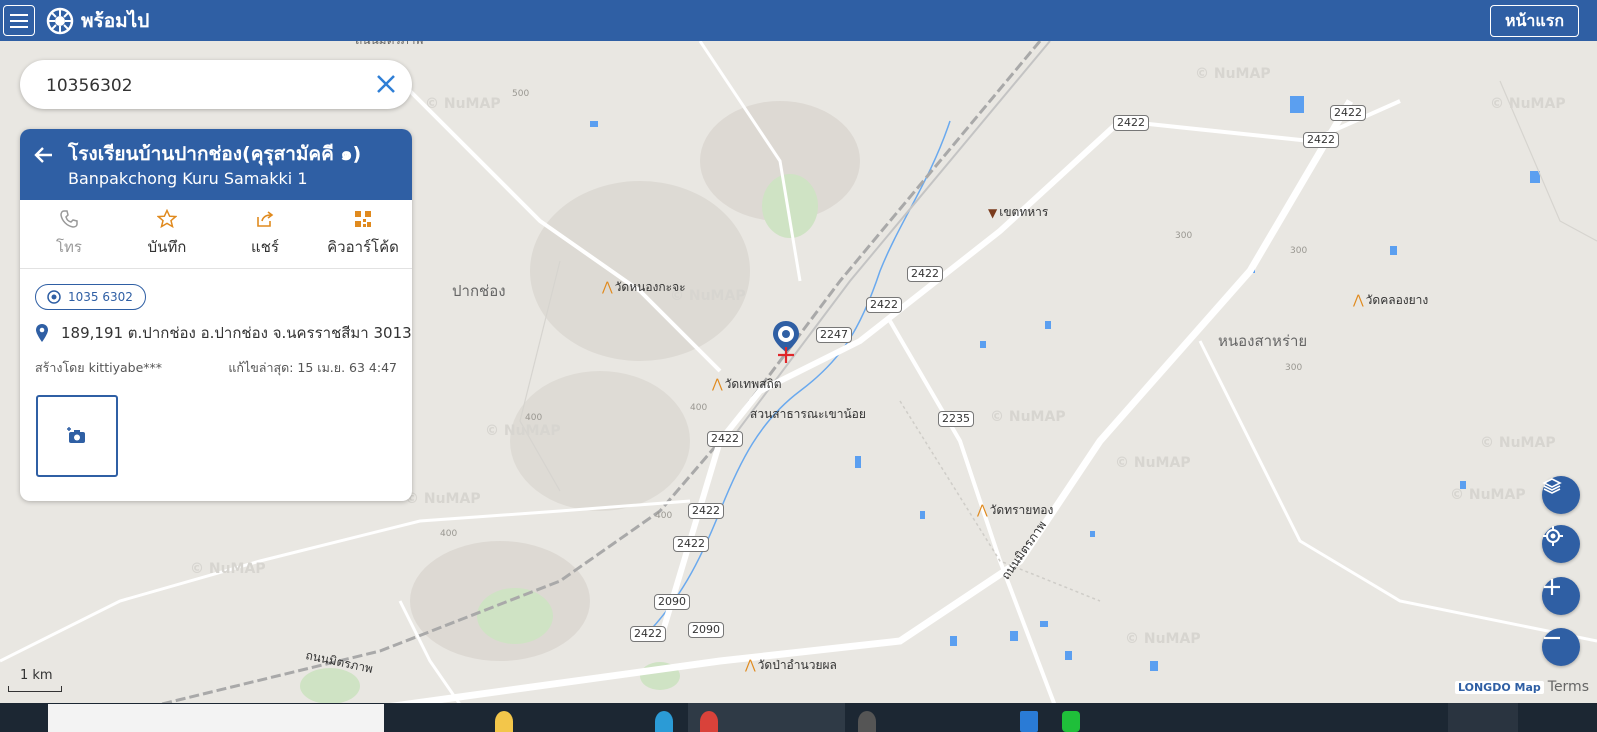 This screenshot has height=732, width=1597. Describe the element at coordinates (363, 219) in the screenshot. I see `qr-code-icon` at that location.